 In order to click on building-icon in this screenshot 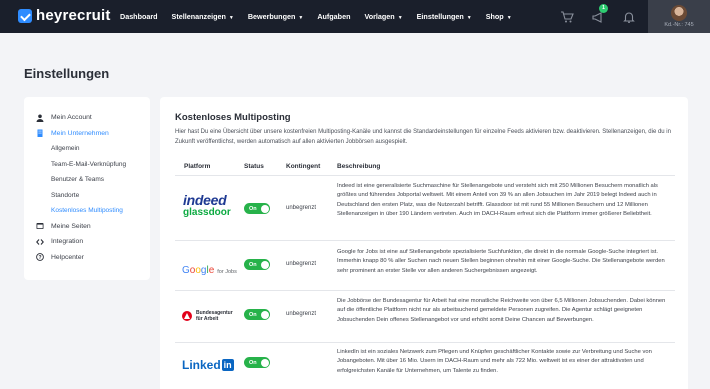, I will do `click(40, 133)`.